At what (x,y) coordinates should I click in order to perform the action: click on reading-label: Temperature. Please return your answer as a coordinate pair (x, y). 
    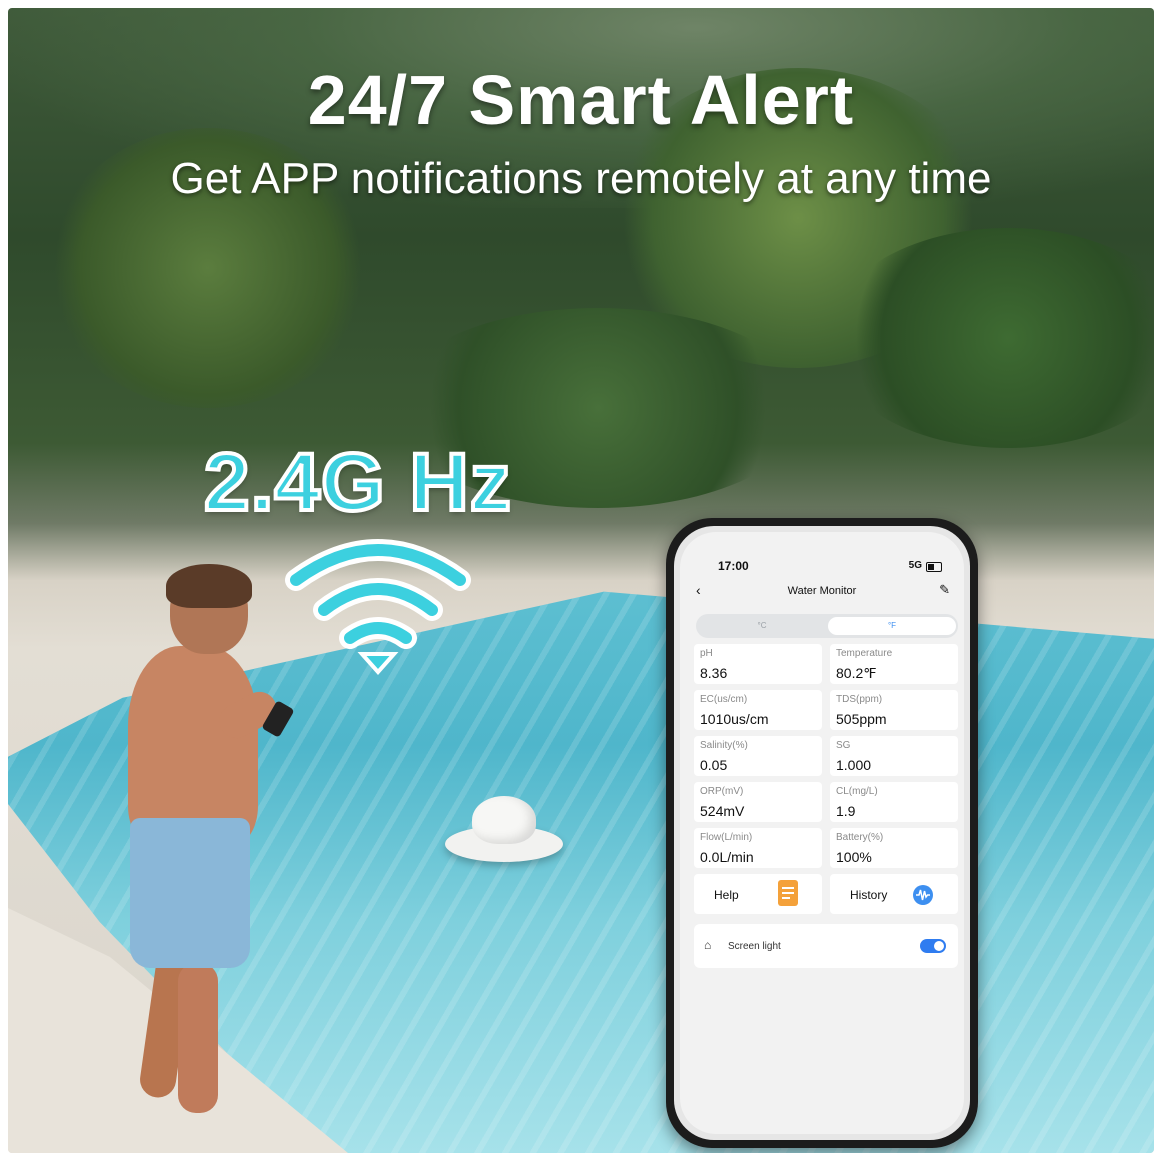
    Looking at the image, I should click on (864, 653).